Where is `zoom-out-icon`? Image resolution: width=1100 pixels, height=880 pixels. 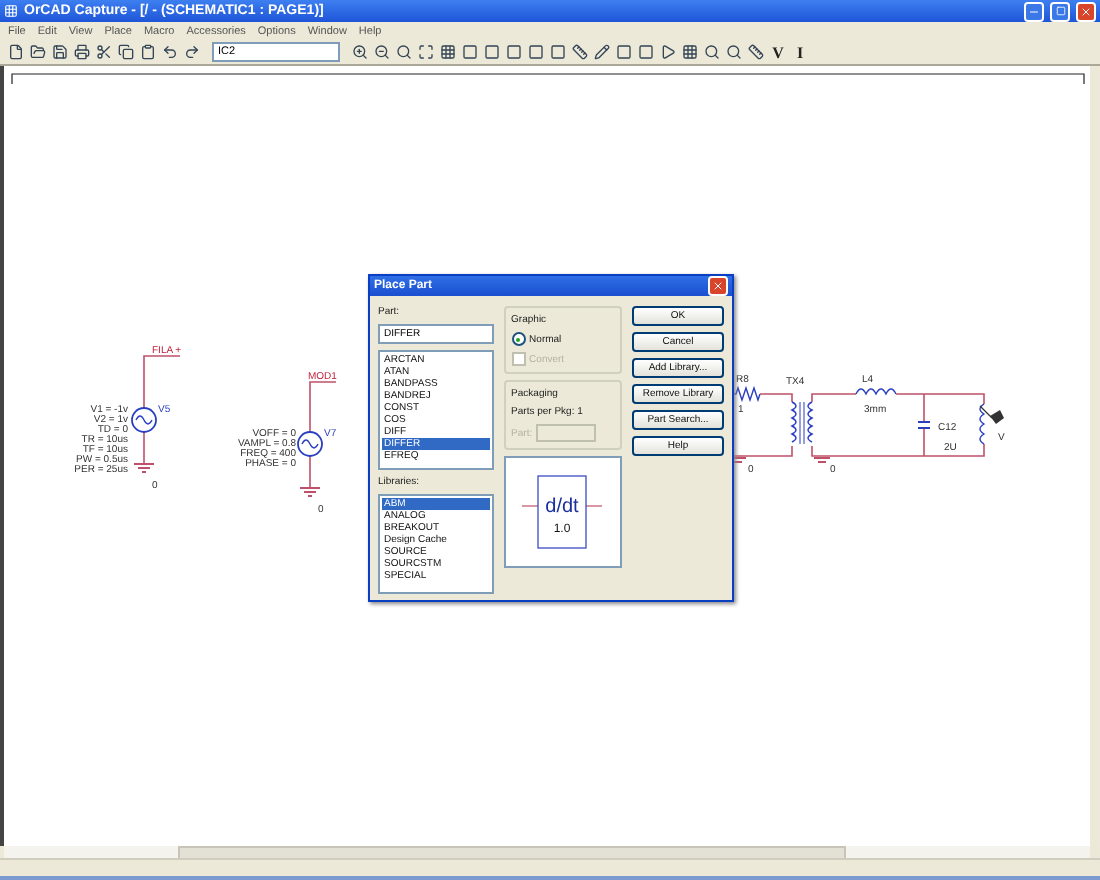
zoom-out-icon is located at coordinates (382, 52).